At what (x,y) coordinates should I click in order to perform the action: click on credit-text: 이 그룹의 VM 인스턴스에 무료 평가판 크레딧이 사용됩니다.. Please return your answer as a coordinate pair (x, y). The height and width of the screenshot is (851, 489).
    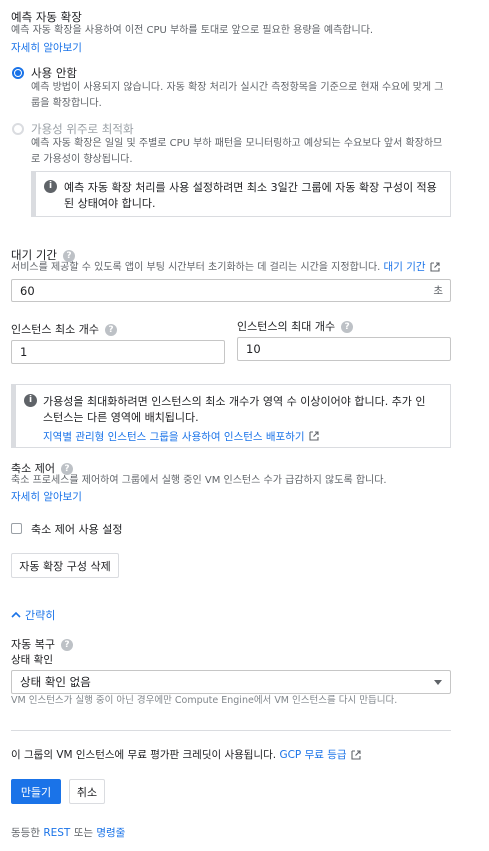
    Looking at the image, I should click on (144, 755).